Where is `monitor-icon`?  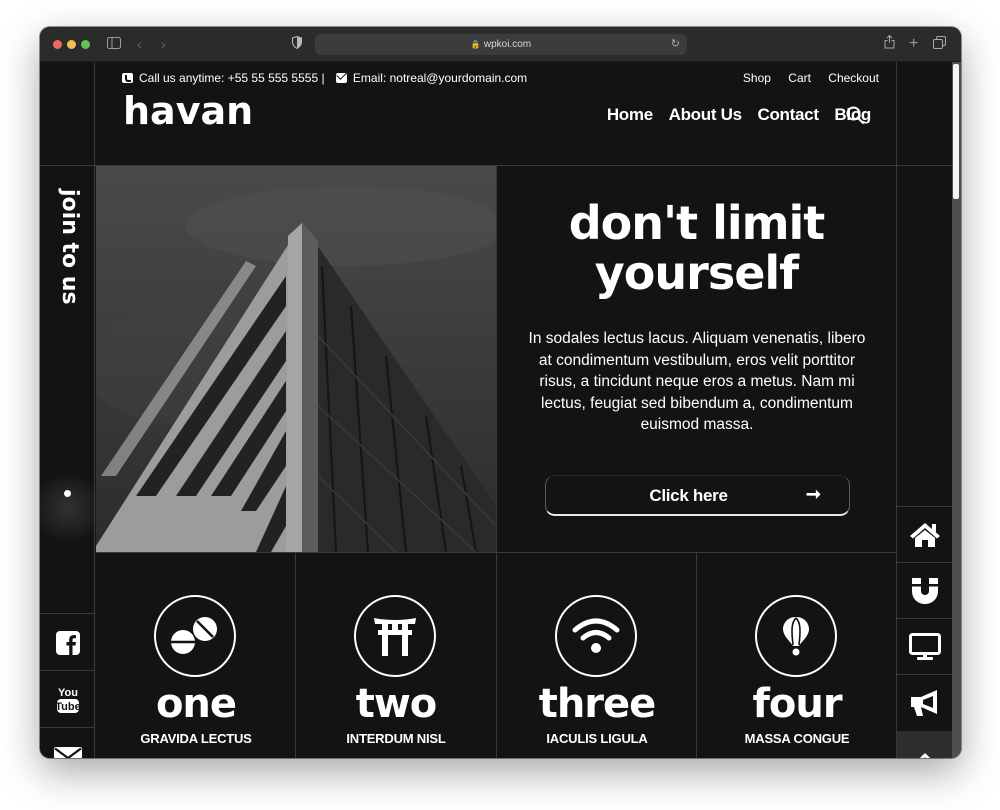 monitor-icon is located at coordinates (924, 646).